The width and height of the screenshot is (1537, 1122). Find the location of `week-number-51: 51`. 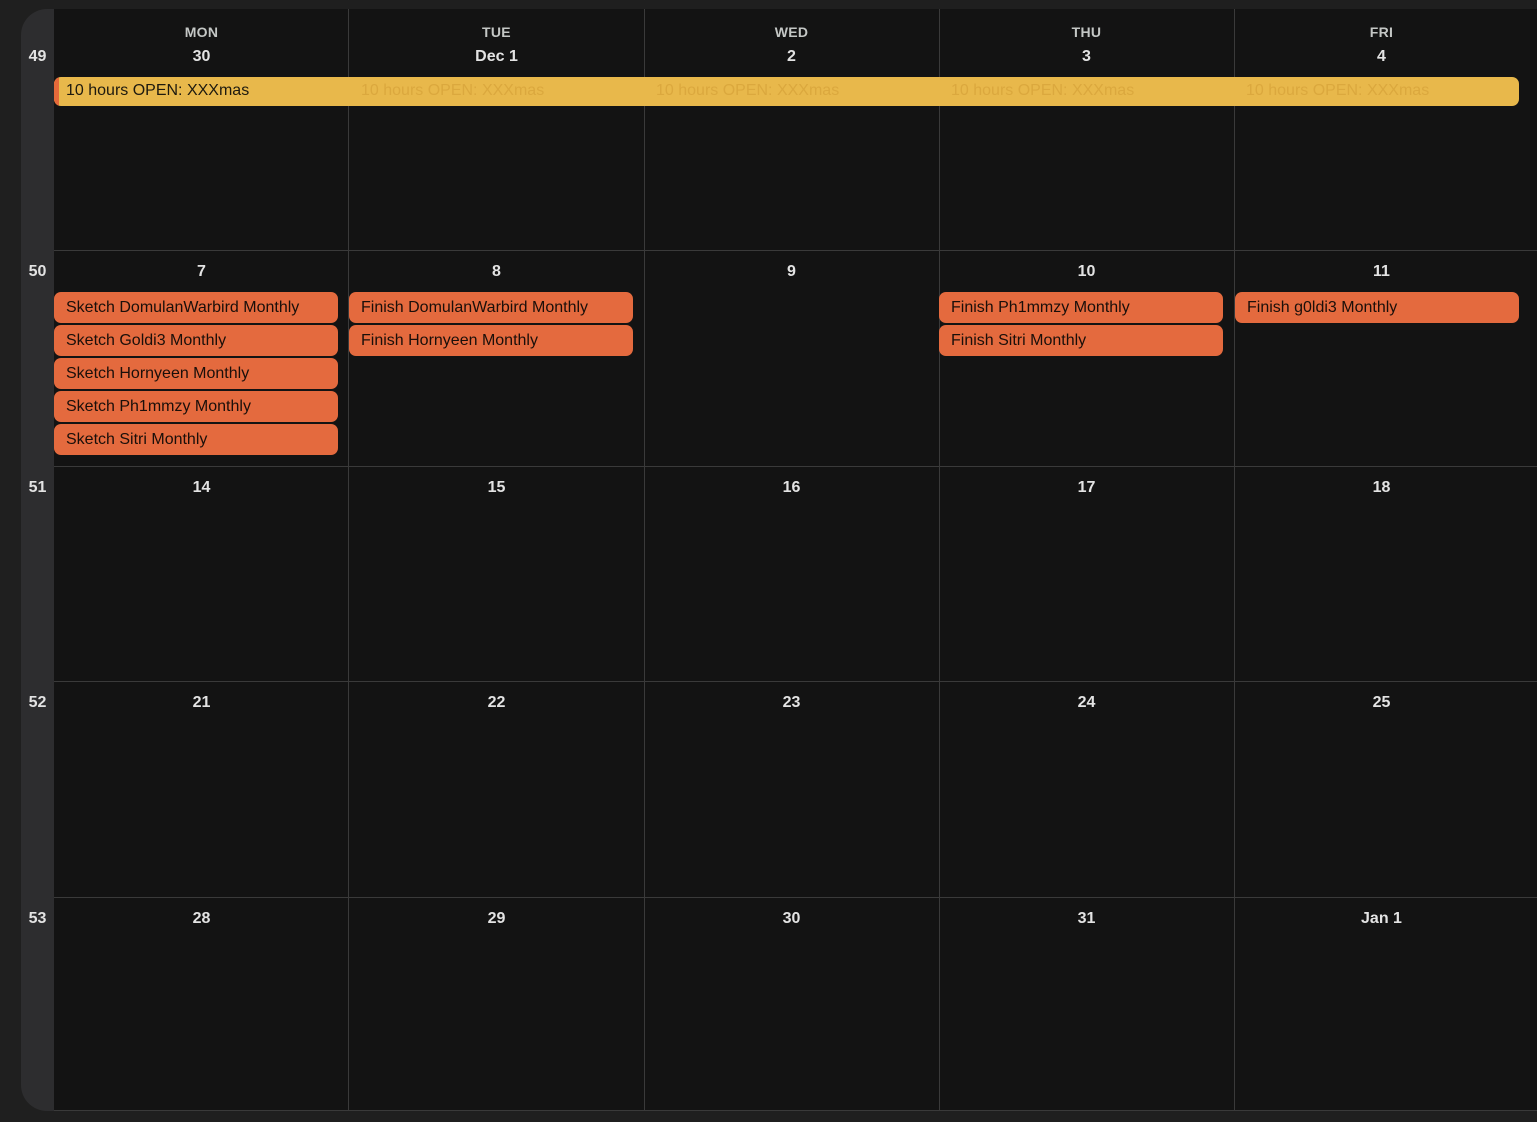

week-number-51: 51 is located at coordinates (37, 488).